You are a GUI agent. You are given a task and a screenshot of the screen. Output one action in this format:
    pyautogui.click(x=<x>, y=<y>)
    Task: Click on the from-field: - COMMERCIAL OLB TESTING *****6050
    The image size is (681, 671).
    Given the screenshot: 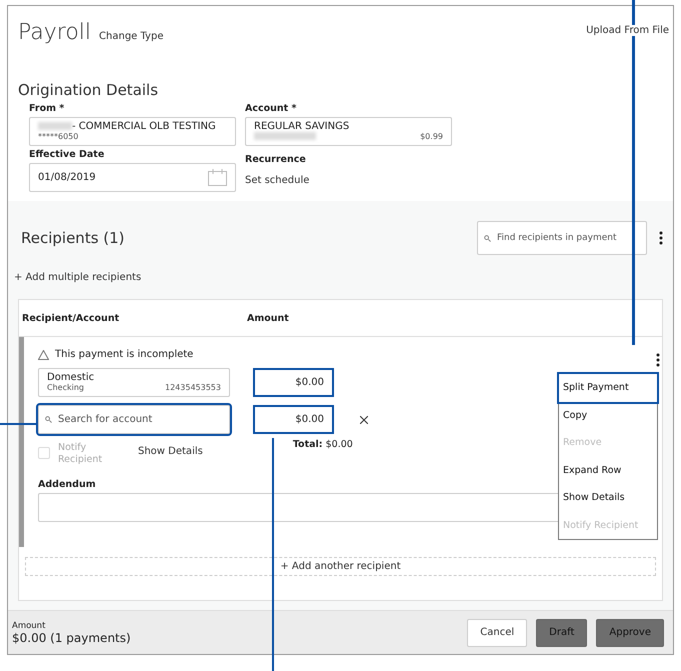 What is the action you would take?
    pyautogui.click(x=132, y=131)
    